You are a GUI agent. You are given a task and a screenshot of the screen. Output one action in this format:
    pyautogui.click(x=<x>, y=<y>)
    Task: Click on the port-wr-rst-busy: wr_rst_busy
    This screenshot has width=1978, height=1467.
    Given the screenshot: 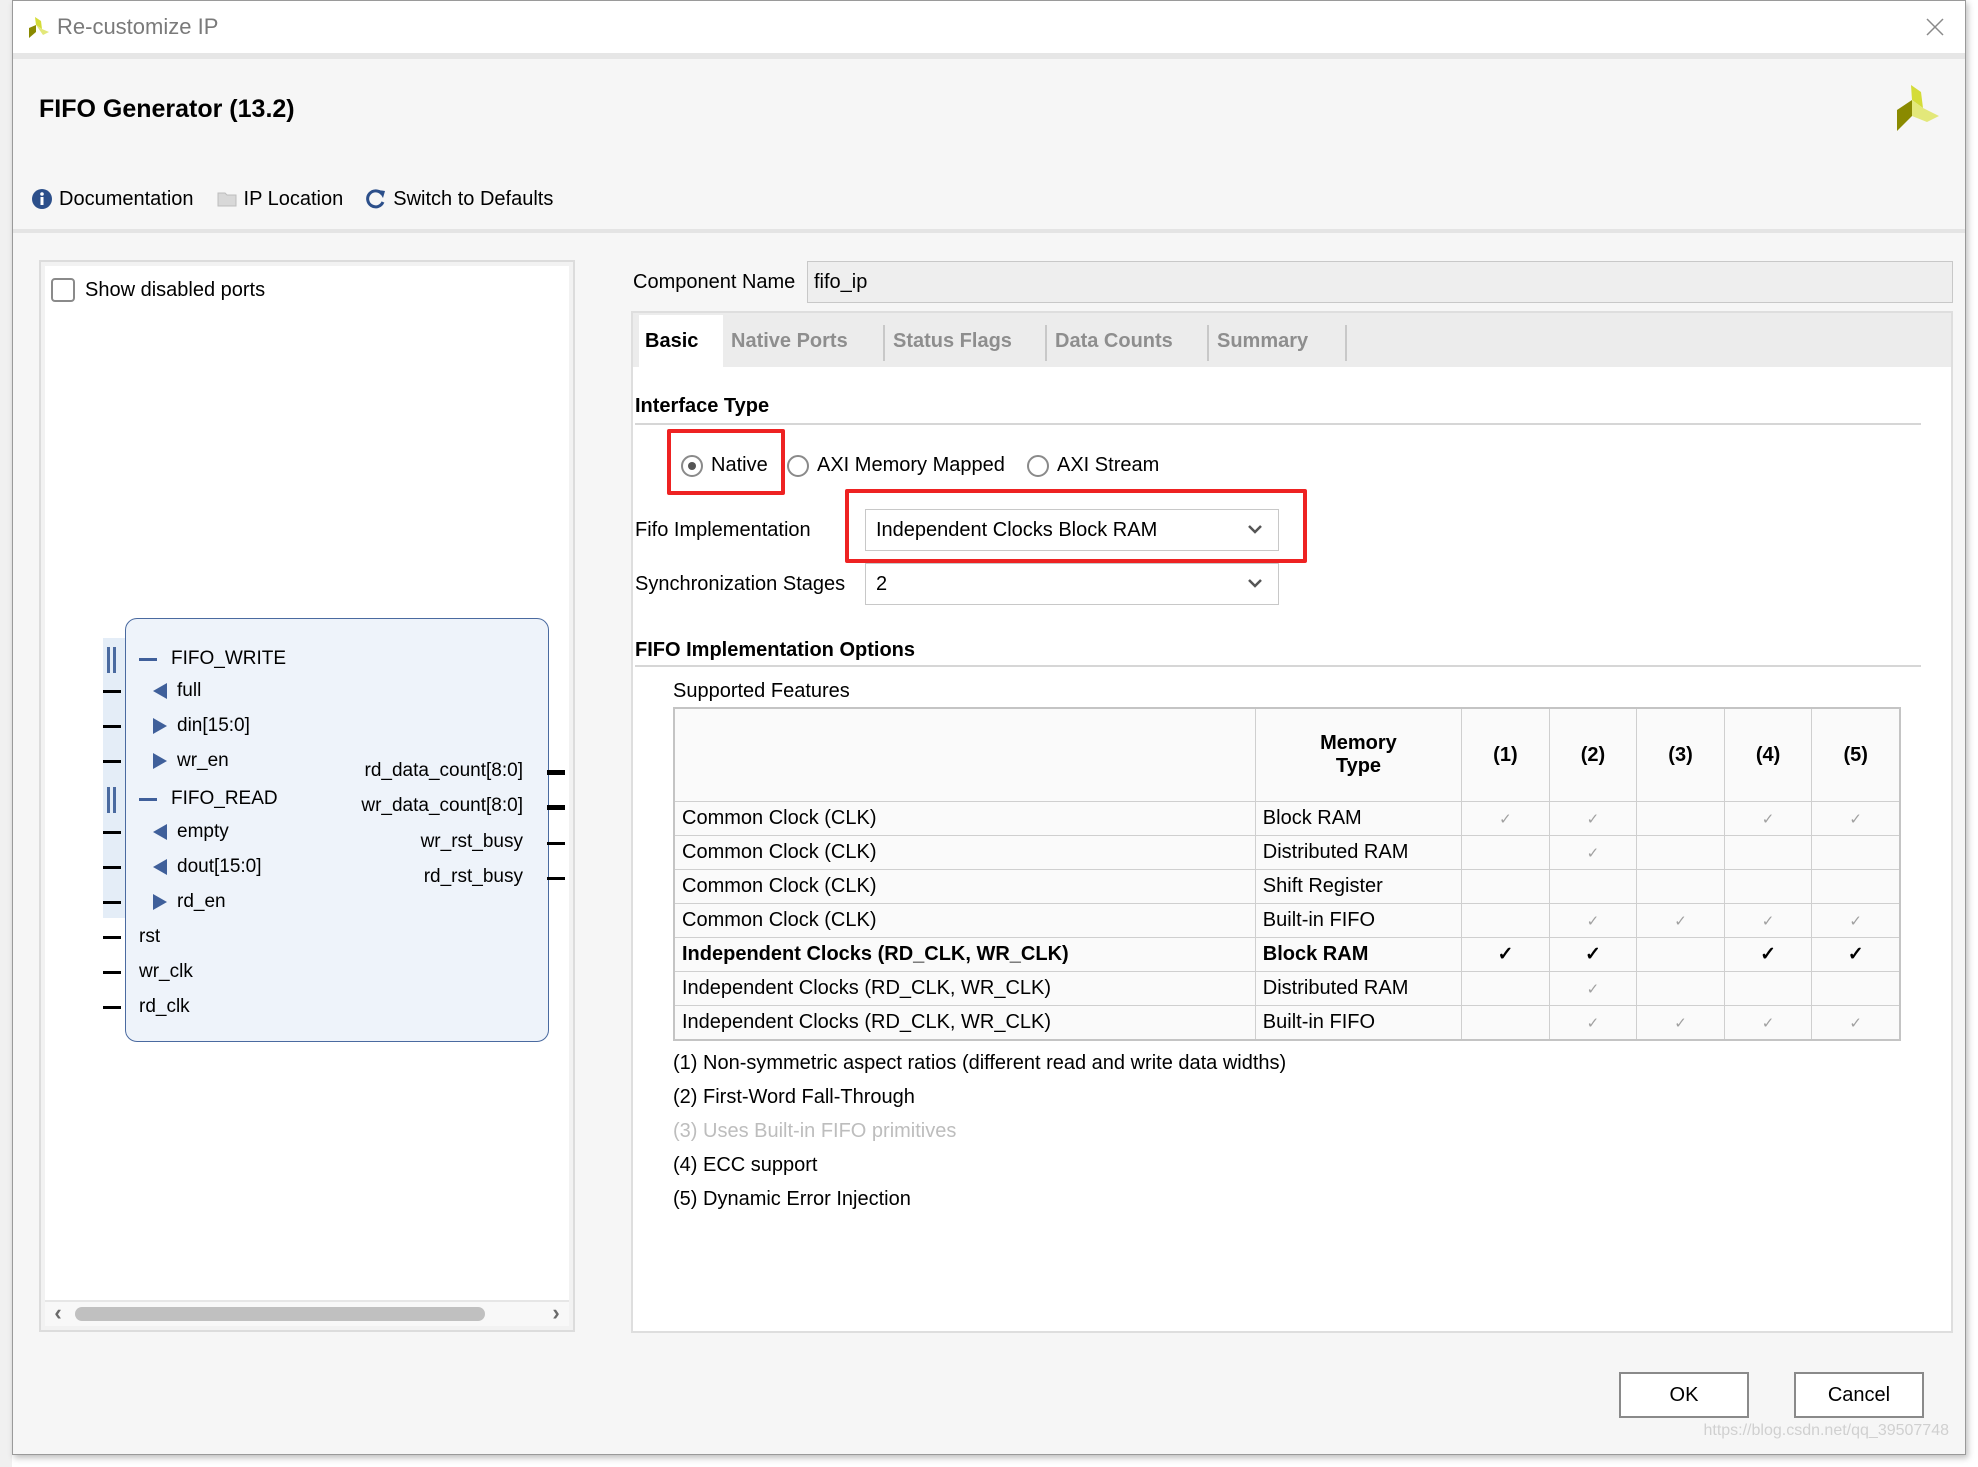 What is the action you would take?
    pyautogui.click(x=472, y=842)
    